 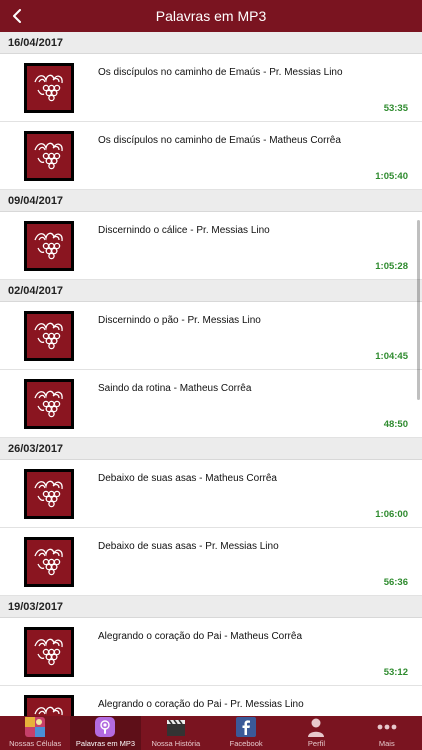 What do you see at coordinates (211, 449) in the screenshot?
I see `section-date-header: 26/03/2017` at bounding box center [211, 449].